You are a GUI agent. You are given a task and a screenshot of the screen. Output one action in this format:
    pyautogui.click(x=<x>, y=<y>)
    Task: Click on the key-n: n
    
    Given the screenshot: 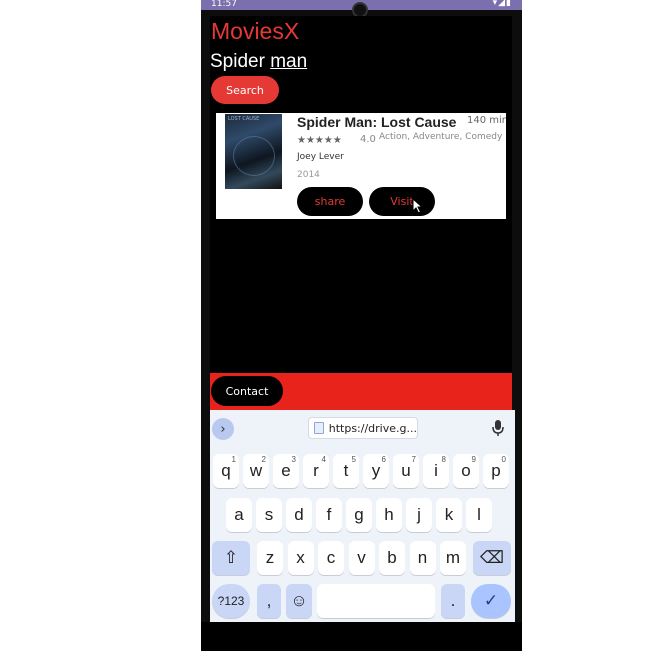 What is the action you would take?
    pyautogui.click(x=422, y=558)
    